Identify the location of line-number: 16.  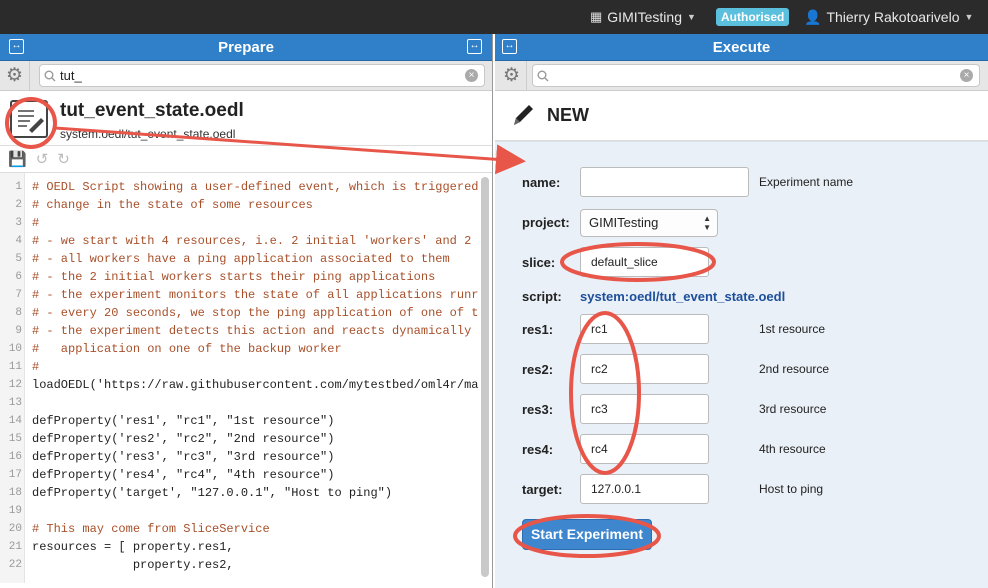
(15, 457).